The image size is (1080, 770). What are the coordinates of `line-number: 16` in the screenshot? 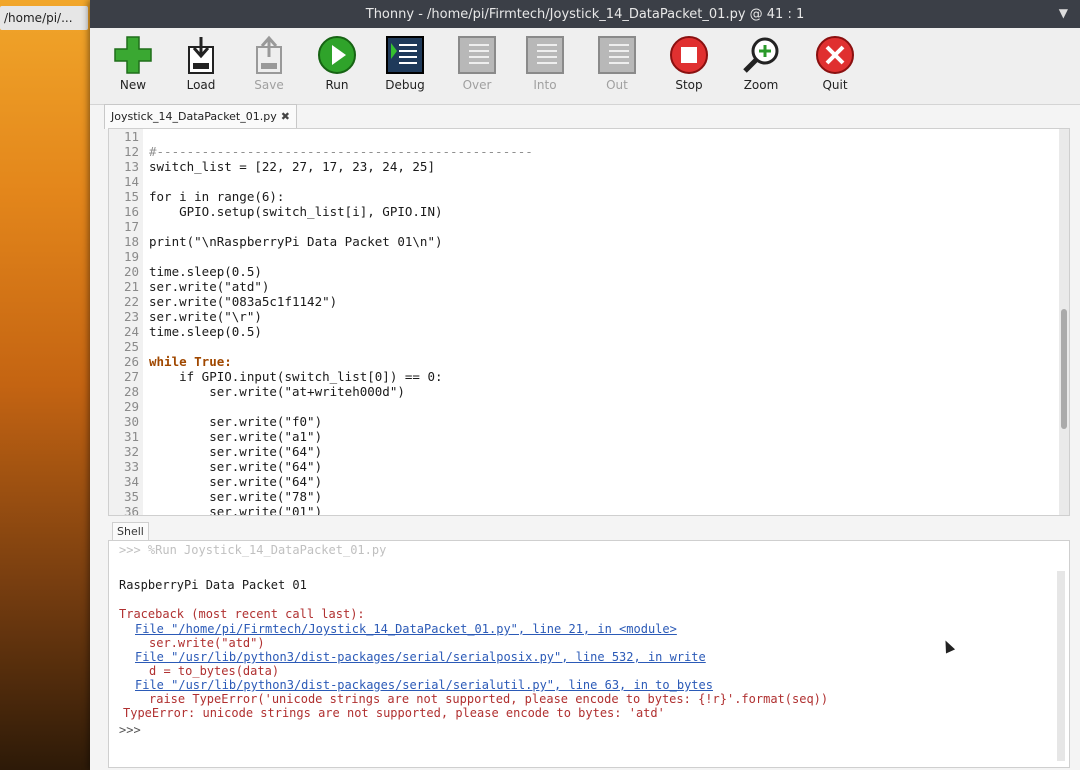 It's located at (131, 211).